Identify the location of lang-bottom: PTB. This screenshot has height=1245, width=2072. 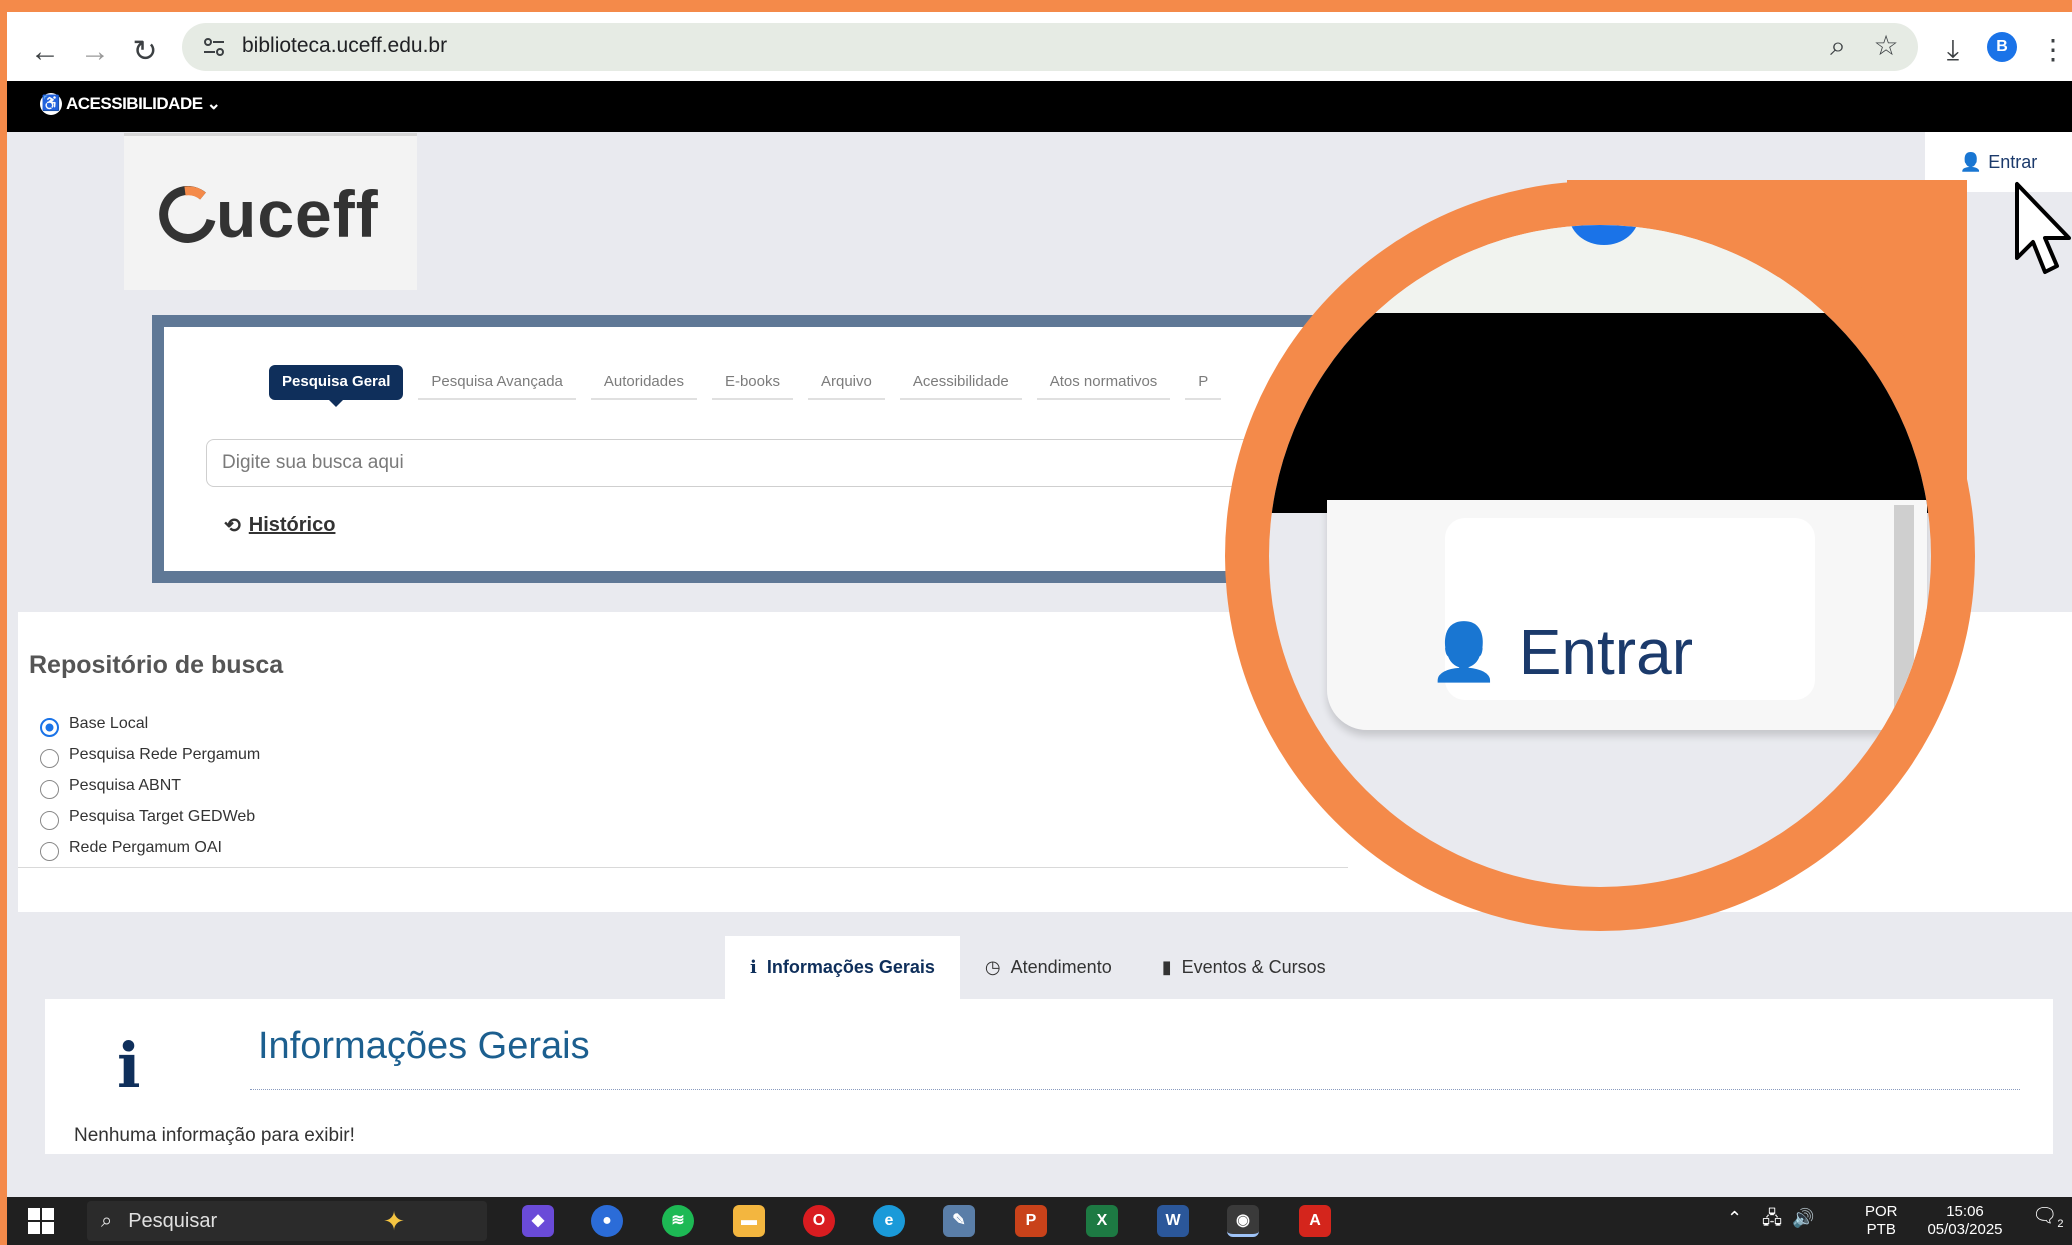
(1881, 1229).